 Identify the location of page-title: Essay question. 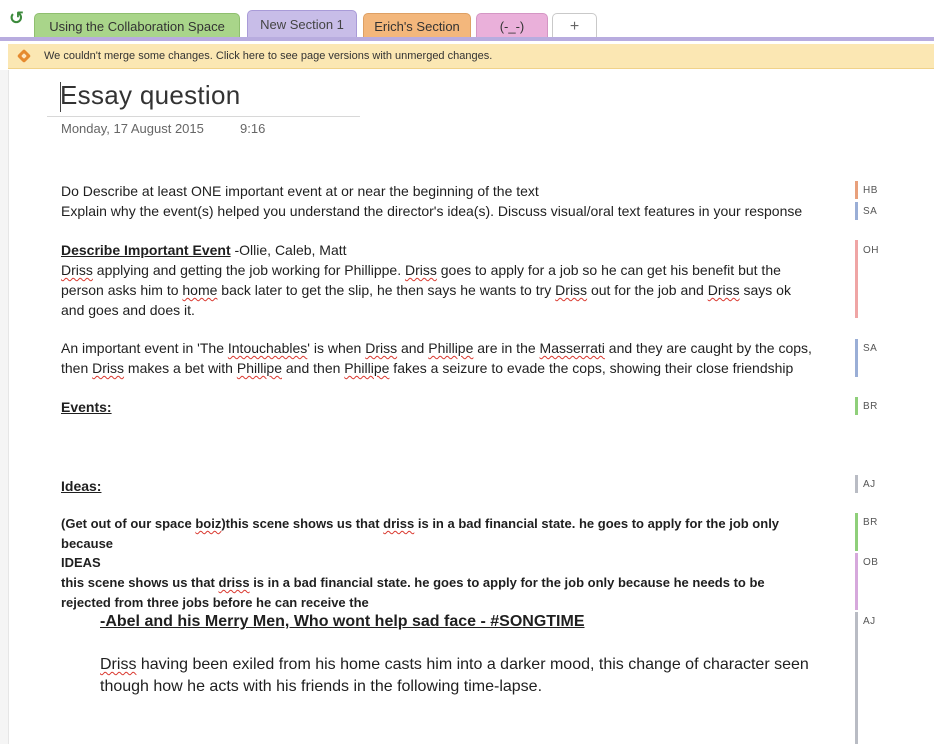
(150, 95).